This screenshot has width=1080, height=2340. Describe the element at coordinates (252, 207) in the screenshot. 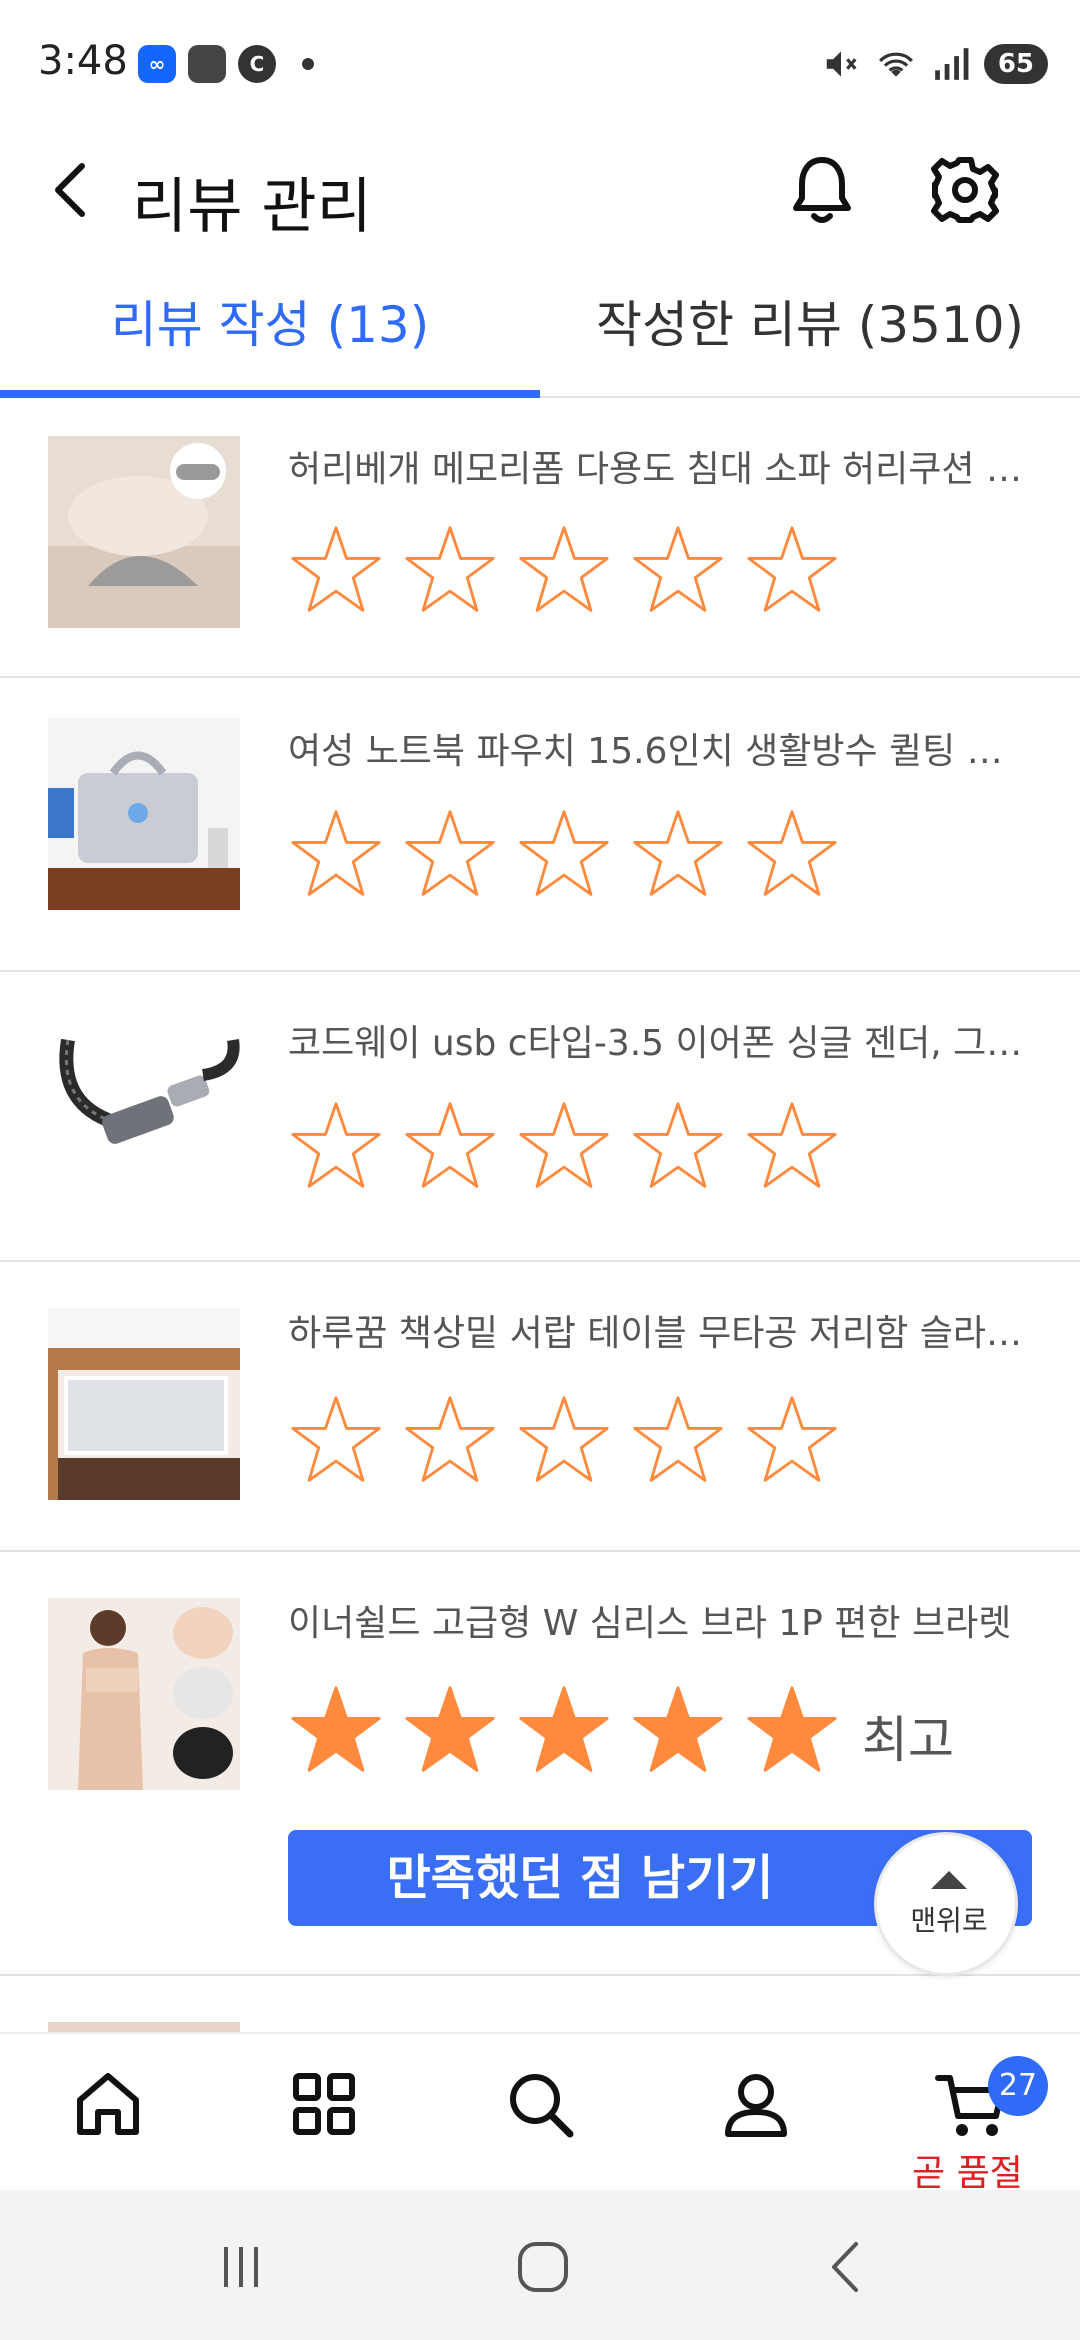

I see `page-title: 리뷰 관리` at that location.